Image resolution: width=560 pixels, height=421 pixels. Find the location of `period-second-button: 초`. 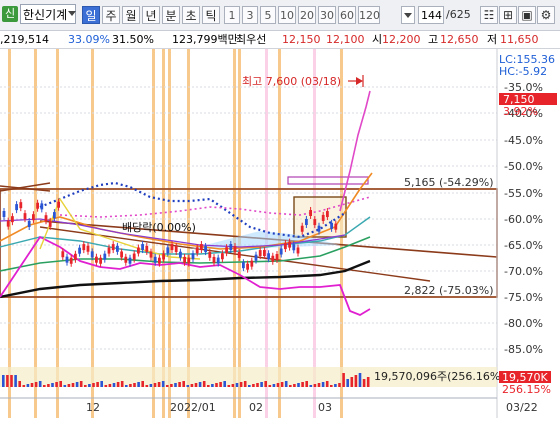

period-second-button: 초 is located at coordinates (191, 15).